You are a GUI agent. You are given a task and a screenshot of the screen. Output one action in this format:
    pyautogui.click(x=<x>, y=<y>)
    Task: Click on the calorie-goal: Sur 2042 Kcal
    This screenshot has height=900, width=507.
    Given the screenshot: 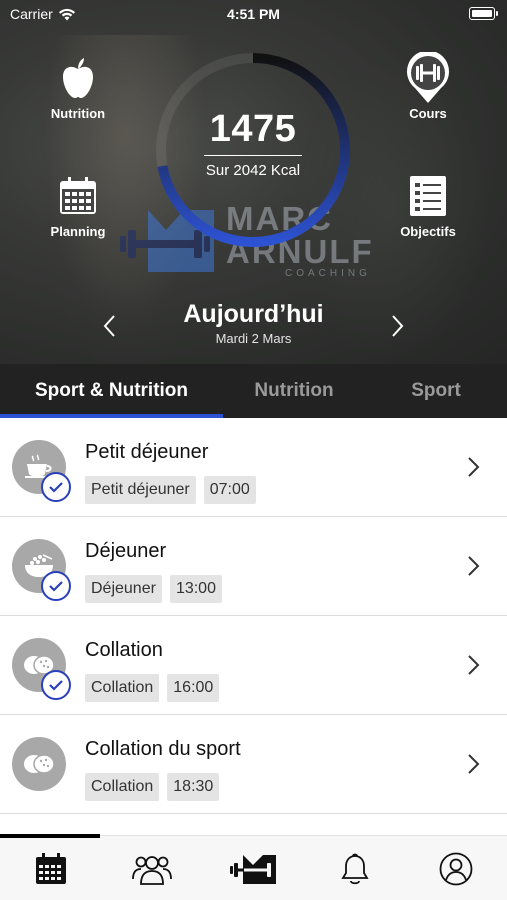 What is the action you would take?
    pyautogui.click(x=253, y=170)
    